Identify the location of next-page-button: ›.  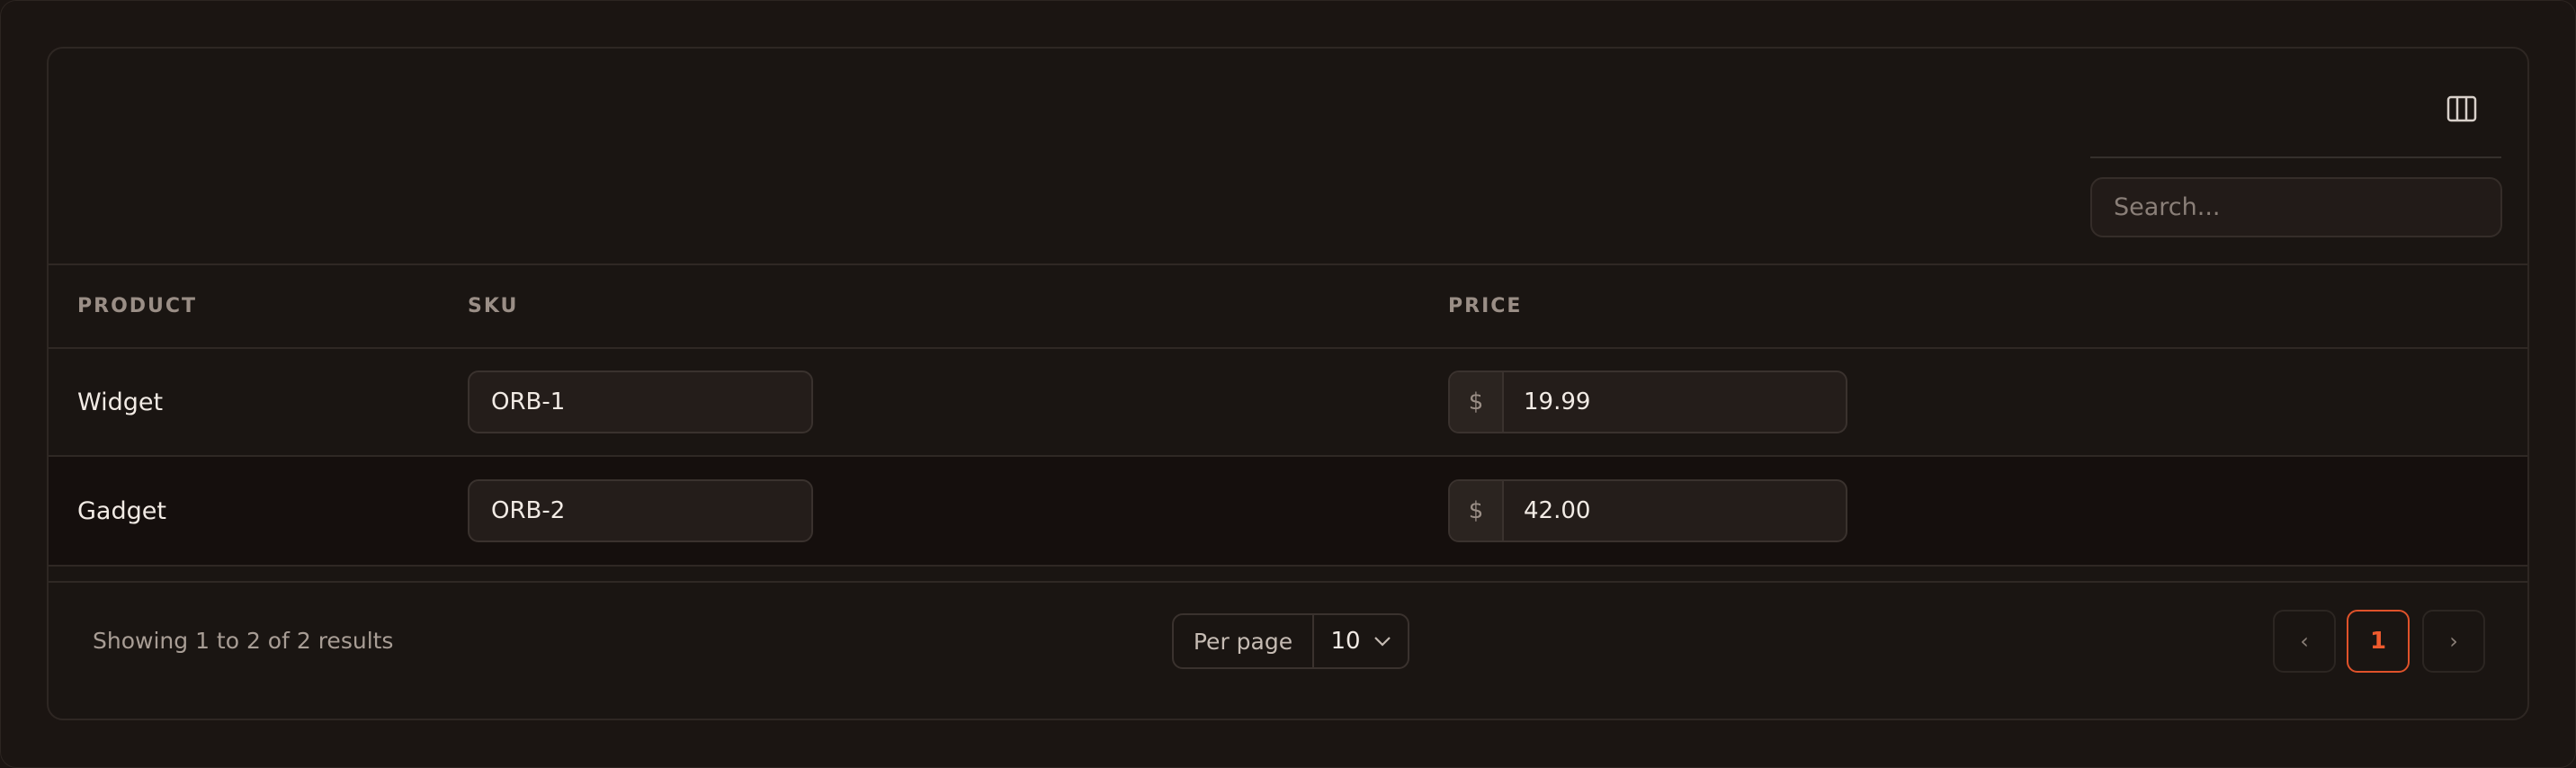
(2453, 642).